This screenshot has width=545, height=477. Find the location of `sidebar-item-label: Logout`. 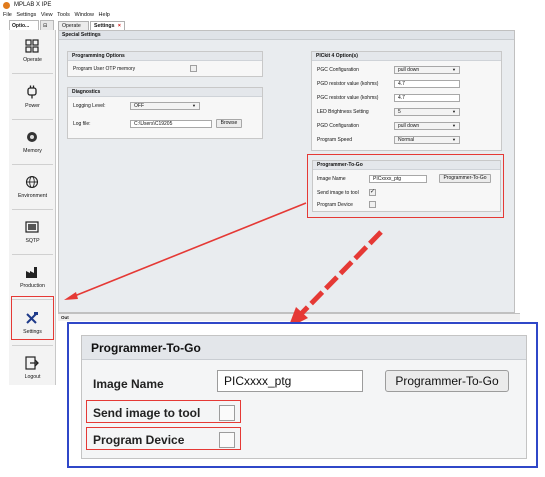

sidebar-item-label: Logout is located at coordinates (32, 377).